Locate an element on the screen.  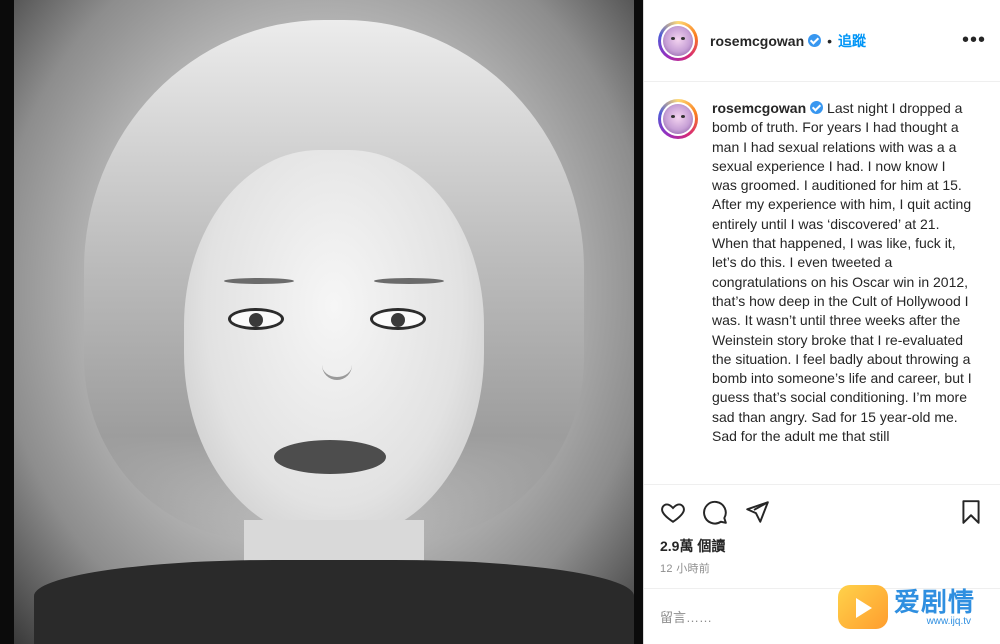
left-eye is located at coordinates (256, 319).